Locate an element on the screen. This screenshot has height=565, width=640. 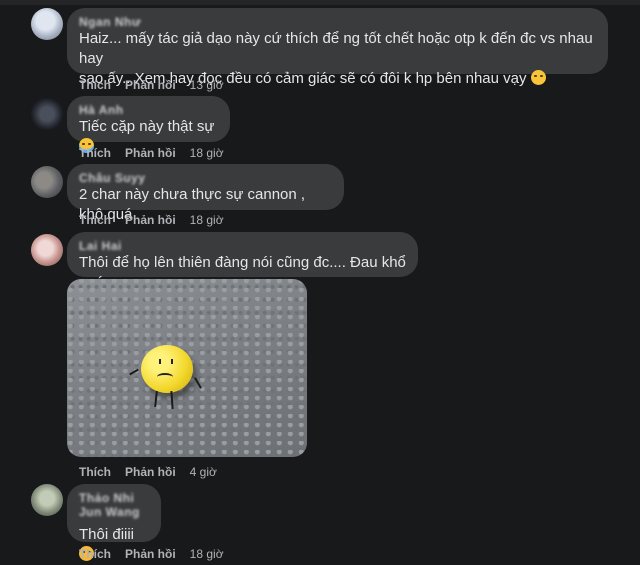
comment-author: Châu Suyy is located at coordinates (205, 178).